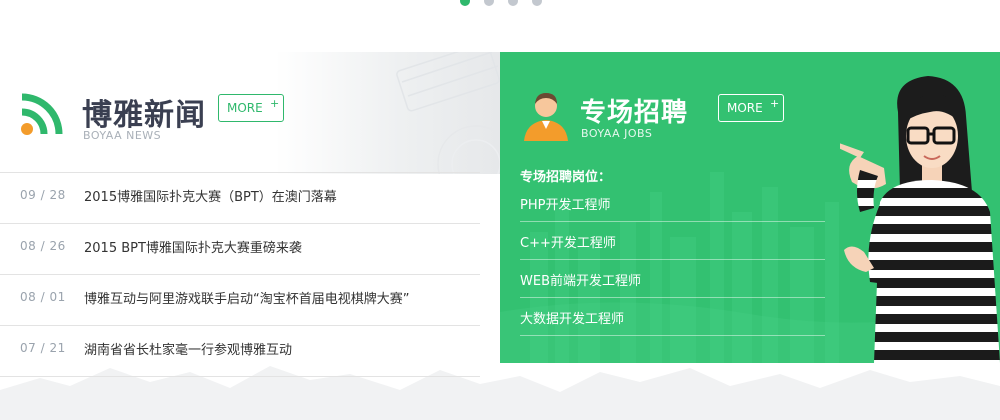 The image size is (1000, 420). Describe the element at coordinates (672, 203) in the screenshot. I see `position-item: PHP开发工程师` at that location.